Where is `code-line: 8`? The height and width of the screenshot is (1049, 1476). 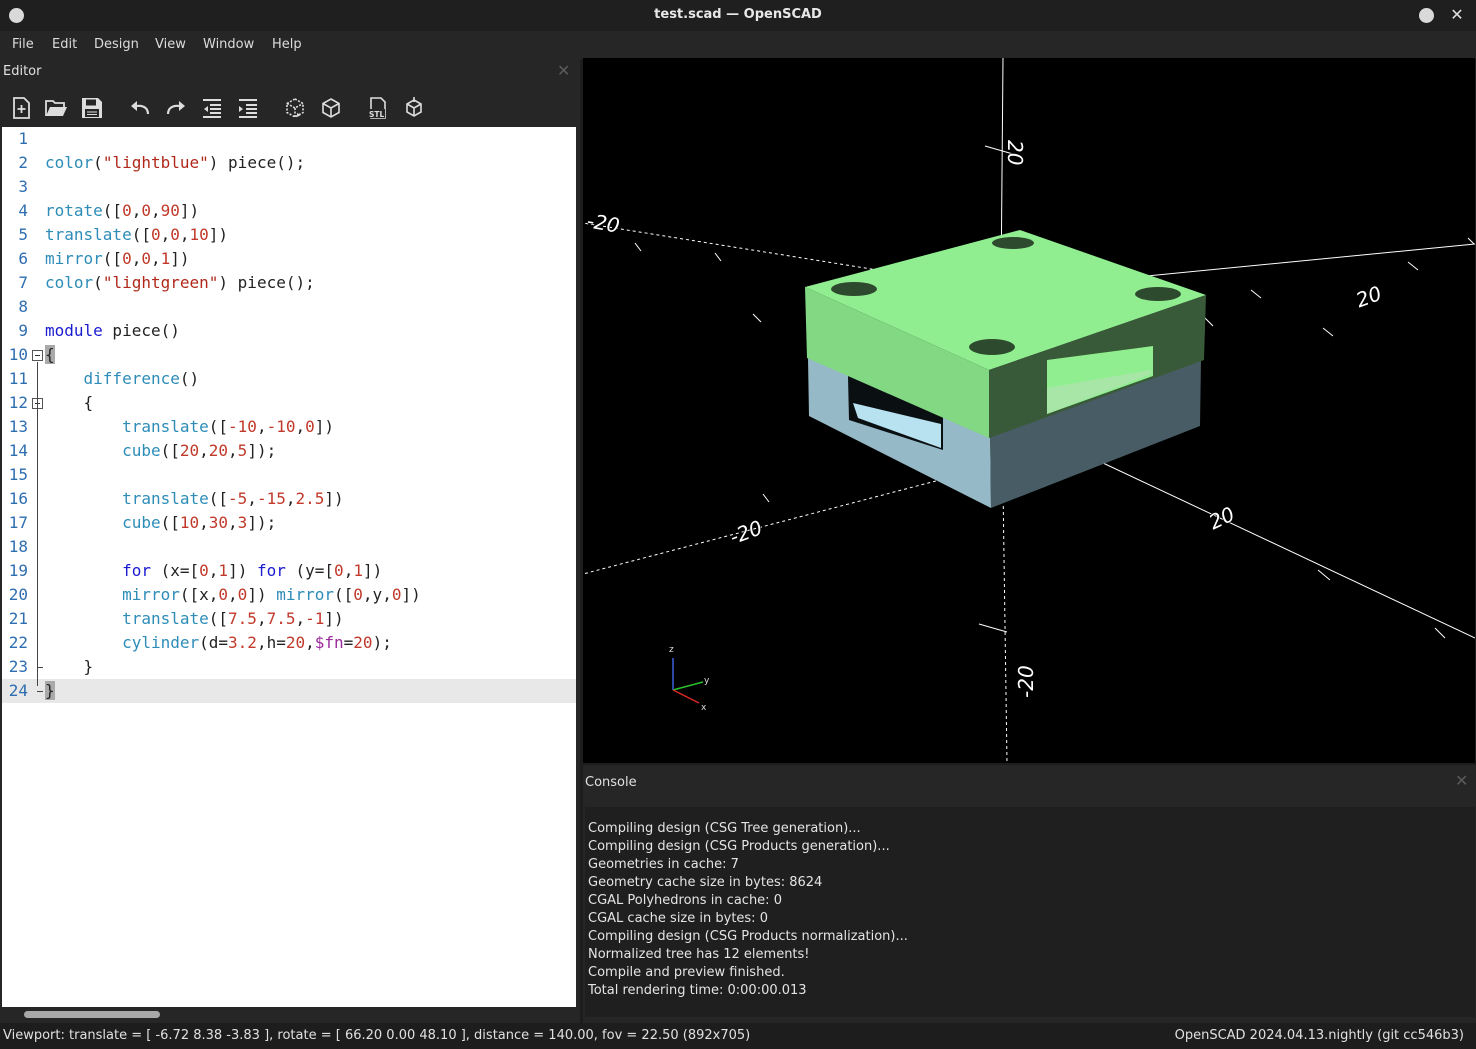 code-line: 8 is located at coordinates (289, 307).